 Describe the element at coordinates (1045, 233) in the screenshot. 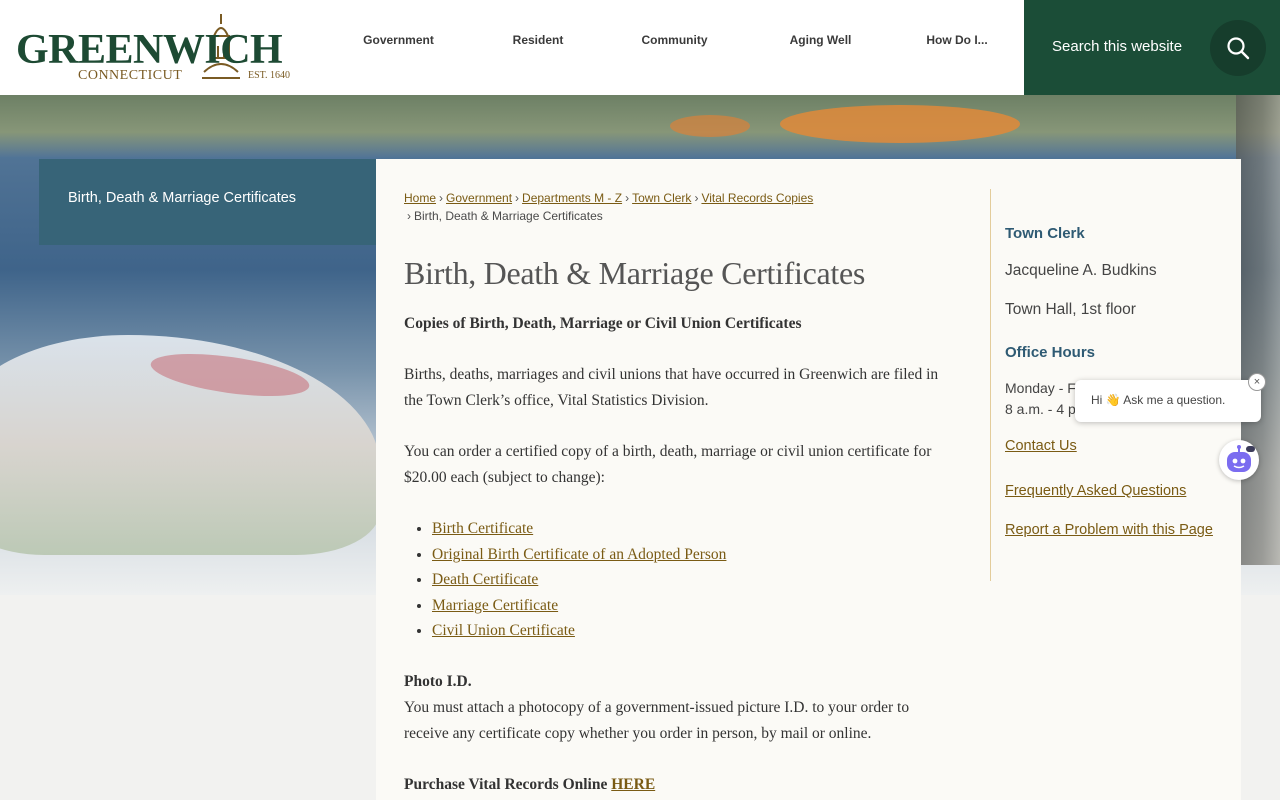

I see `contact-heading: Town Clerk` at that location.